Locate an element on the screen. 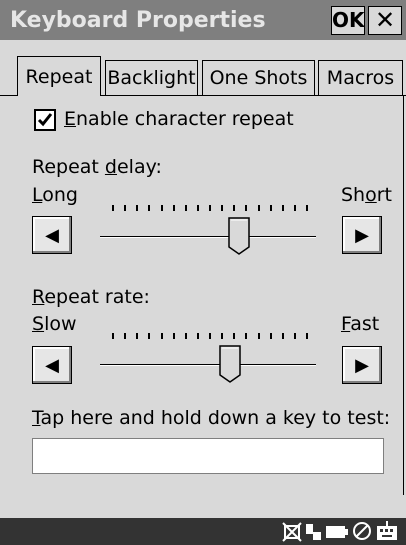 The width and height of the screenshot is (406, 545). delay-increase-button: ▶ is located at coordinates (362, 235).